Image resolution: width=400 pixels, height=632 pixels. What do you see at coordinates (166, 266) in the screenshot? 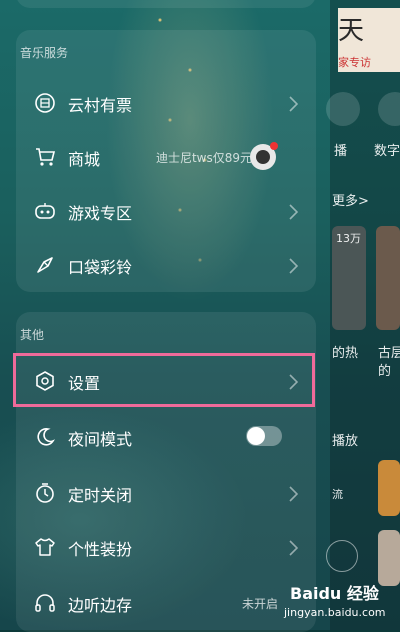
I see `menu-item-ringtone: 口袋彩铃` at bounding box center [166, 266].